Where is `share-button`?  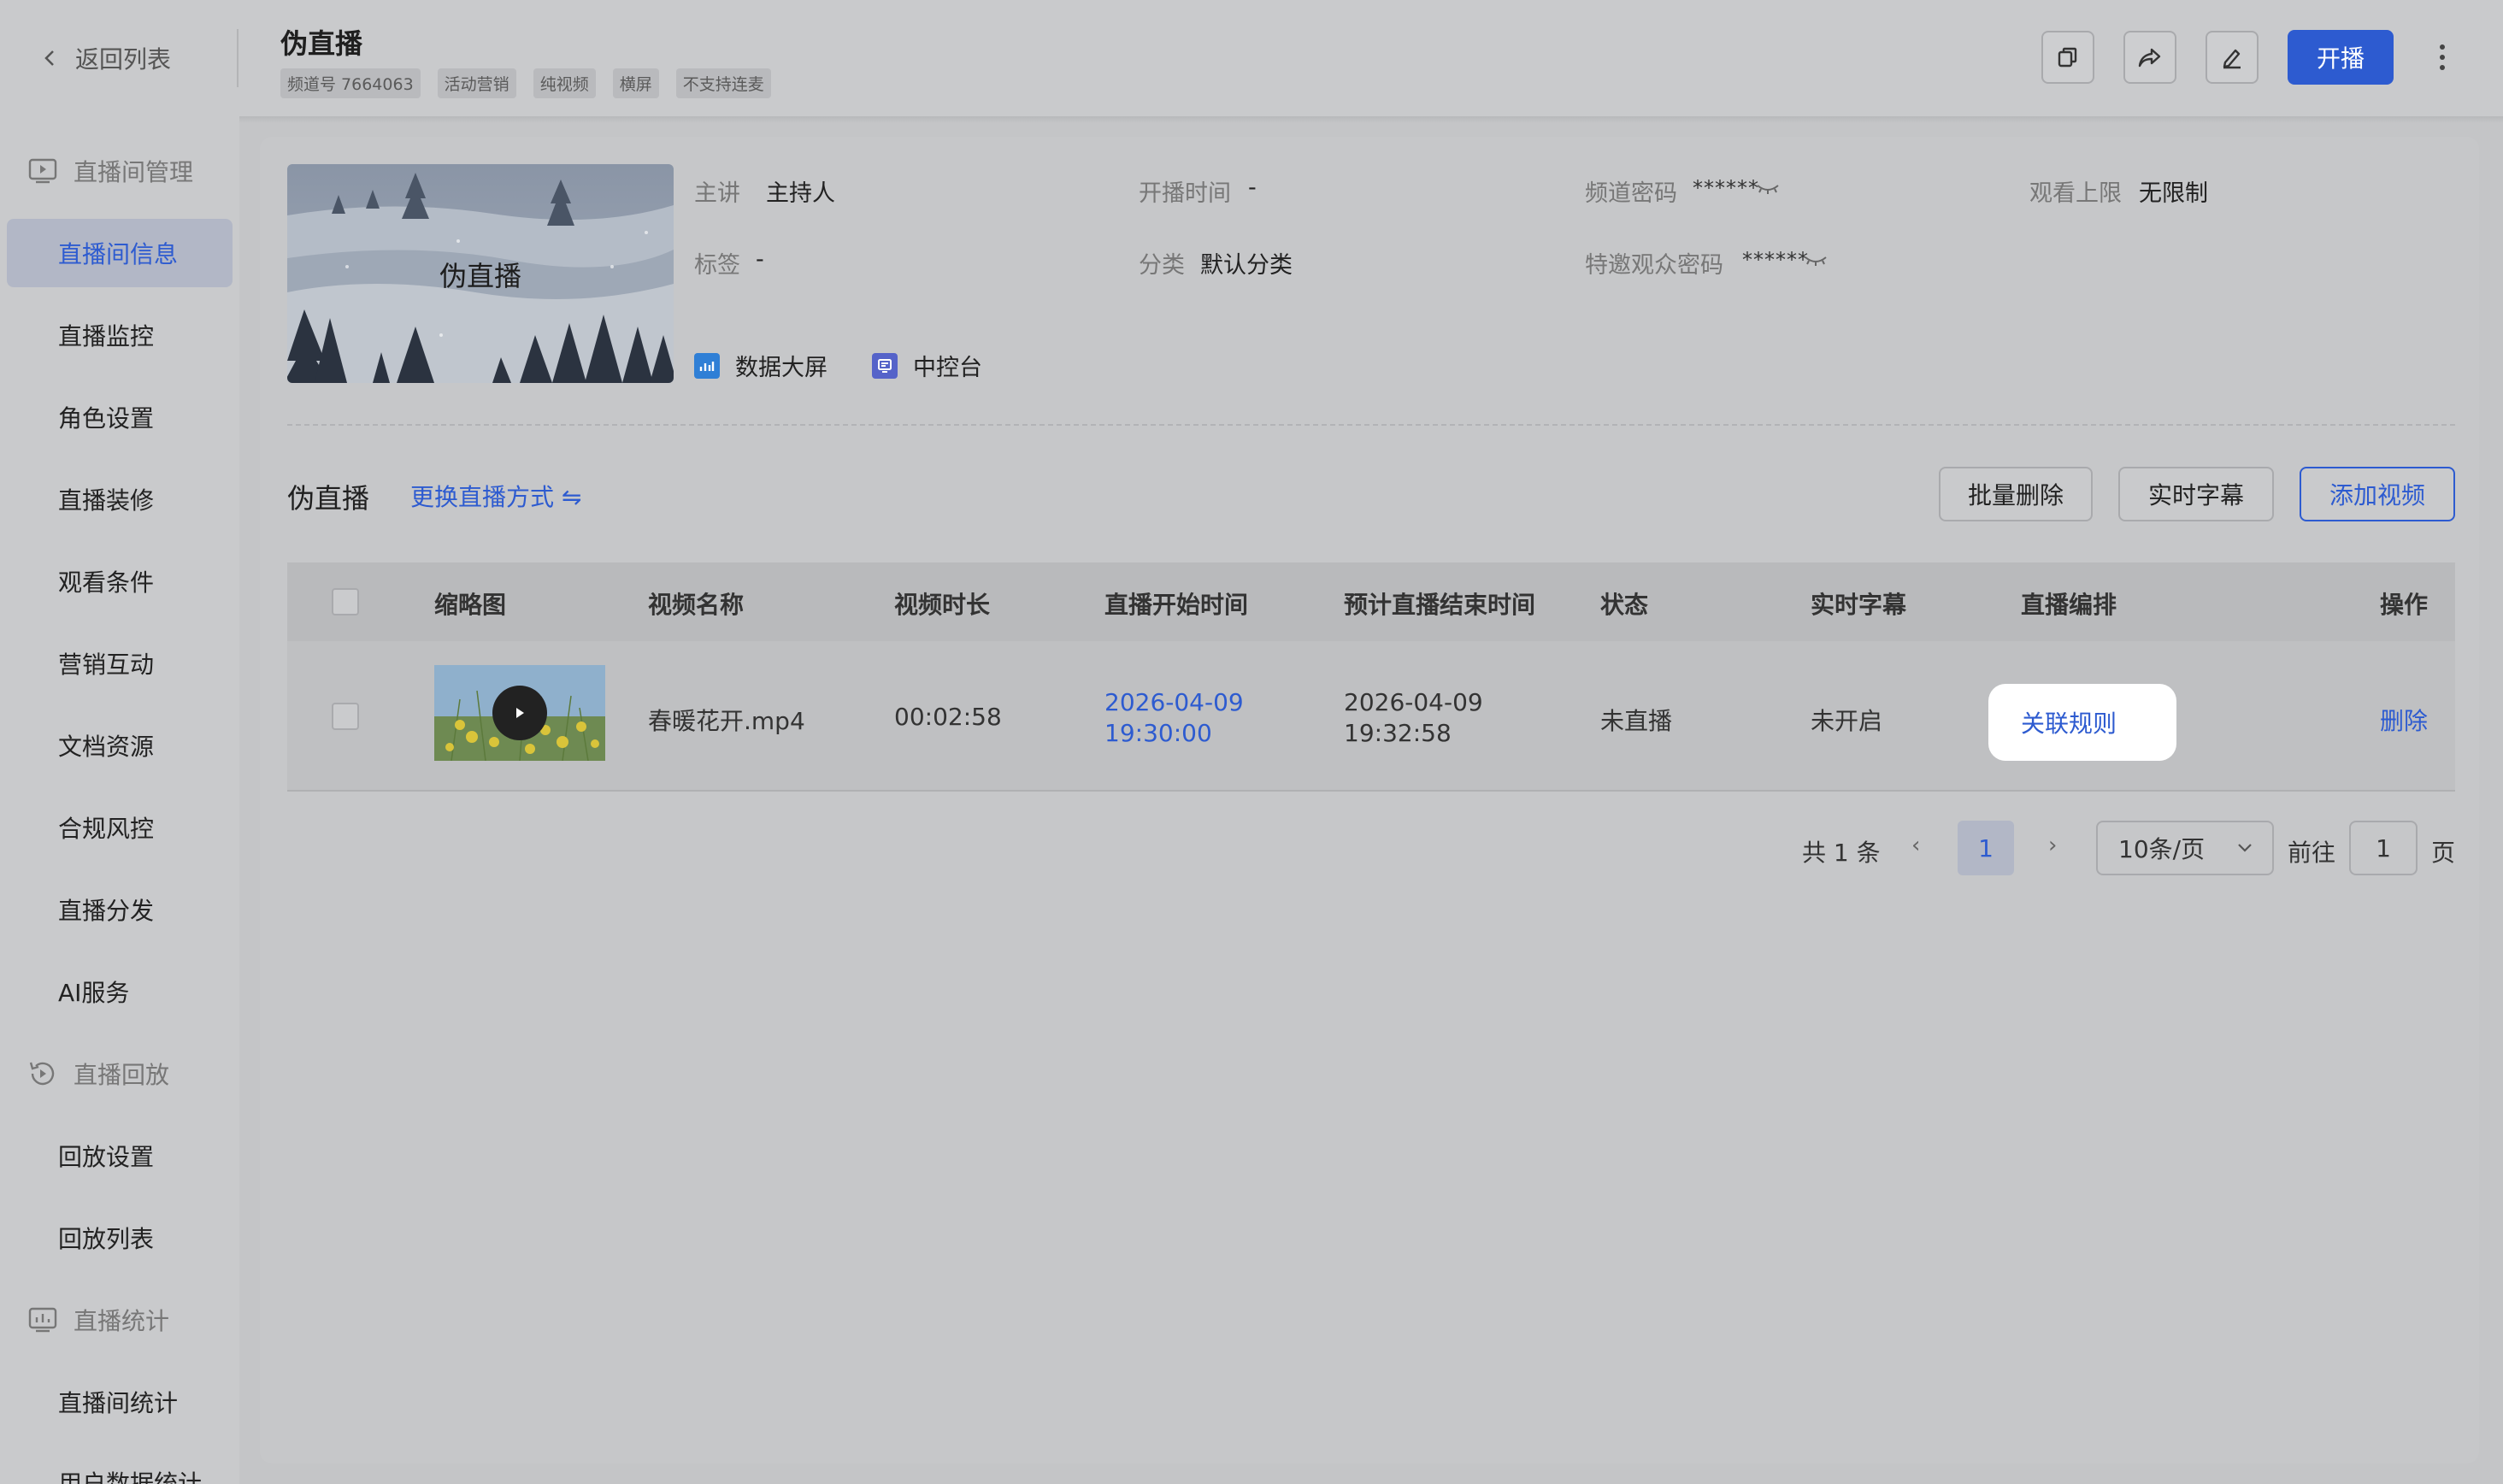
share-button is located at coordinates (2149, 58).